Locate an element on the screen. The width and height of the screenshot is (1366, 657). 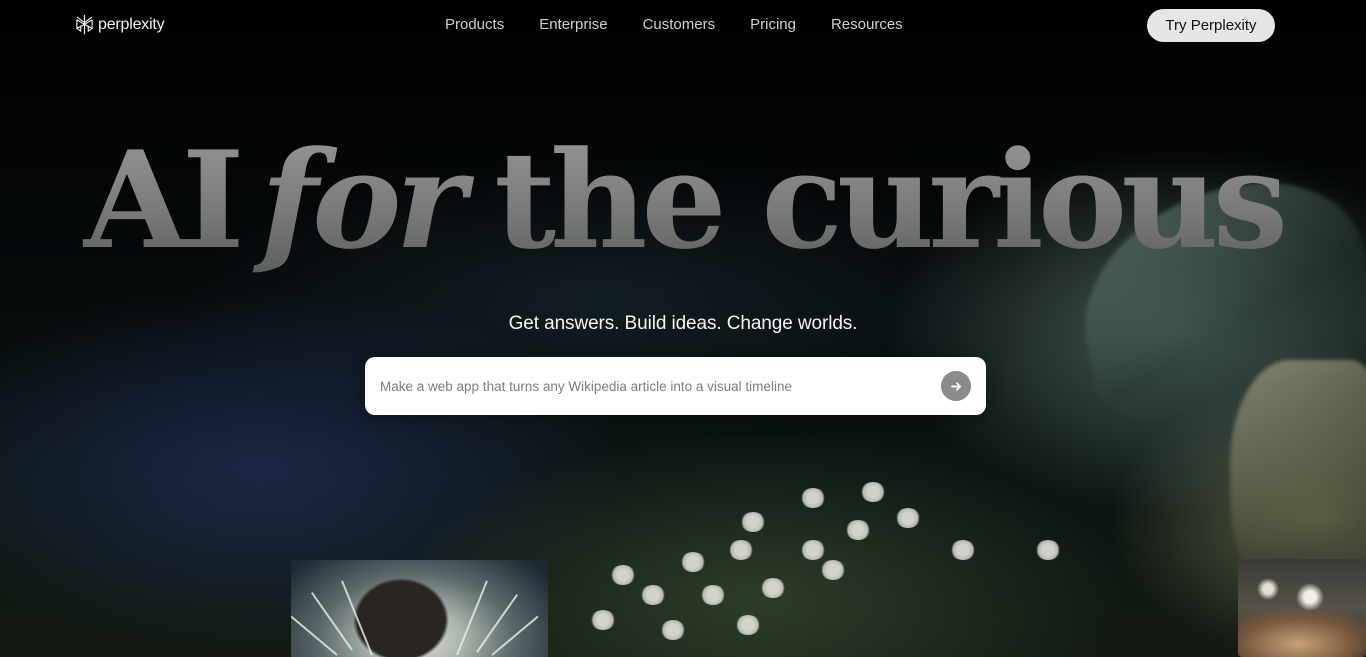
showcase-image-card is located at coordinates (419, 608).